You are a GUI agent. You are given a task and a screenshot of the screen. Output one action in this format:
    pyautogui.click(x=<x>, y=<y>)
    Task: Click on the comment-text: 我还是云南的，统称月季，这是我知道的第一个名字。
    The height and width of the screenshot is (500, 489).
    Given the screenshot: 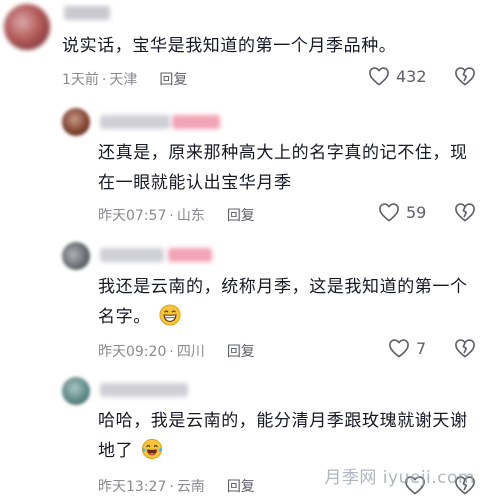 What is the action you would take?
    pyautogui.click(x=284, y=302)
    